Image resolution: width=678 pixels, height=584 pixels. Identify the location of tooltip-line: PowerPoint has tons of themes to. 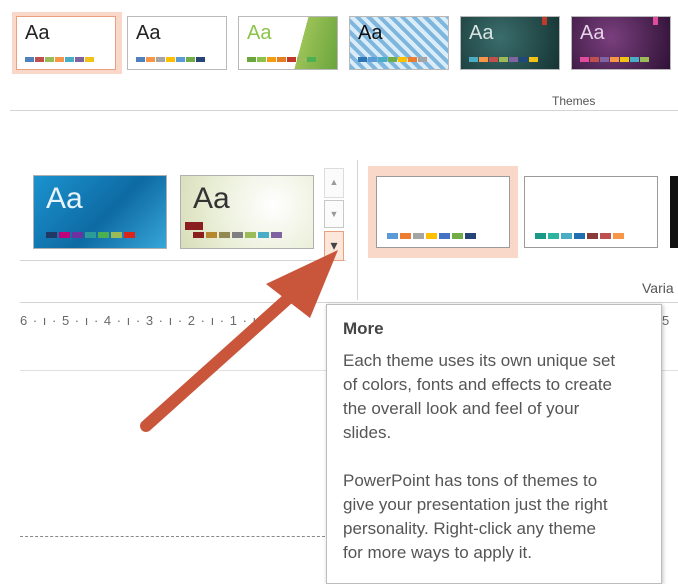
(470, 480).